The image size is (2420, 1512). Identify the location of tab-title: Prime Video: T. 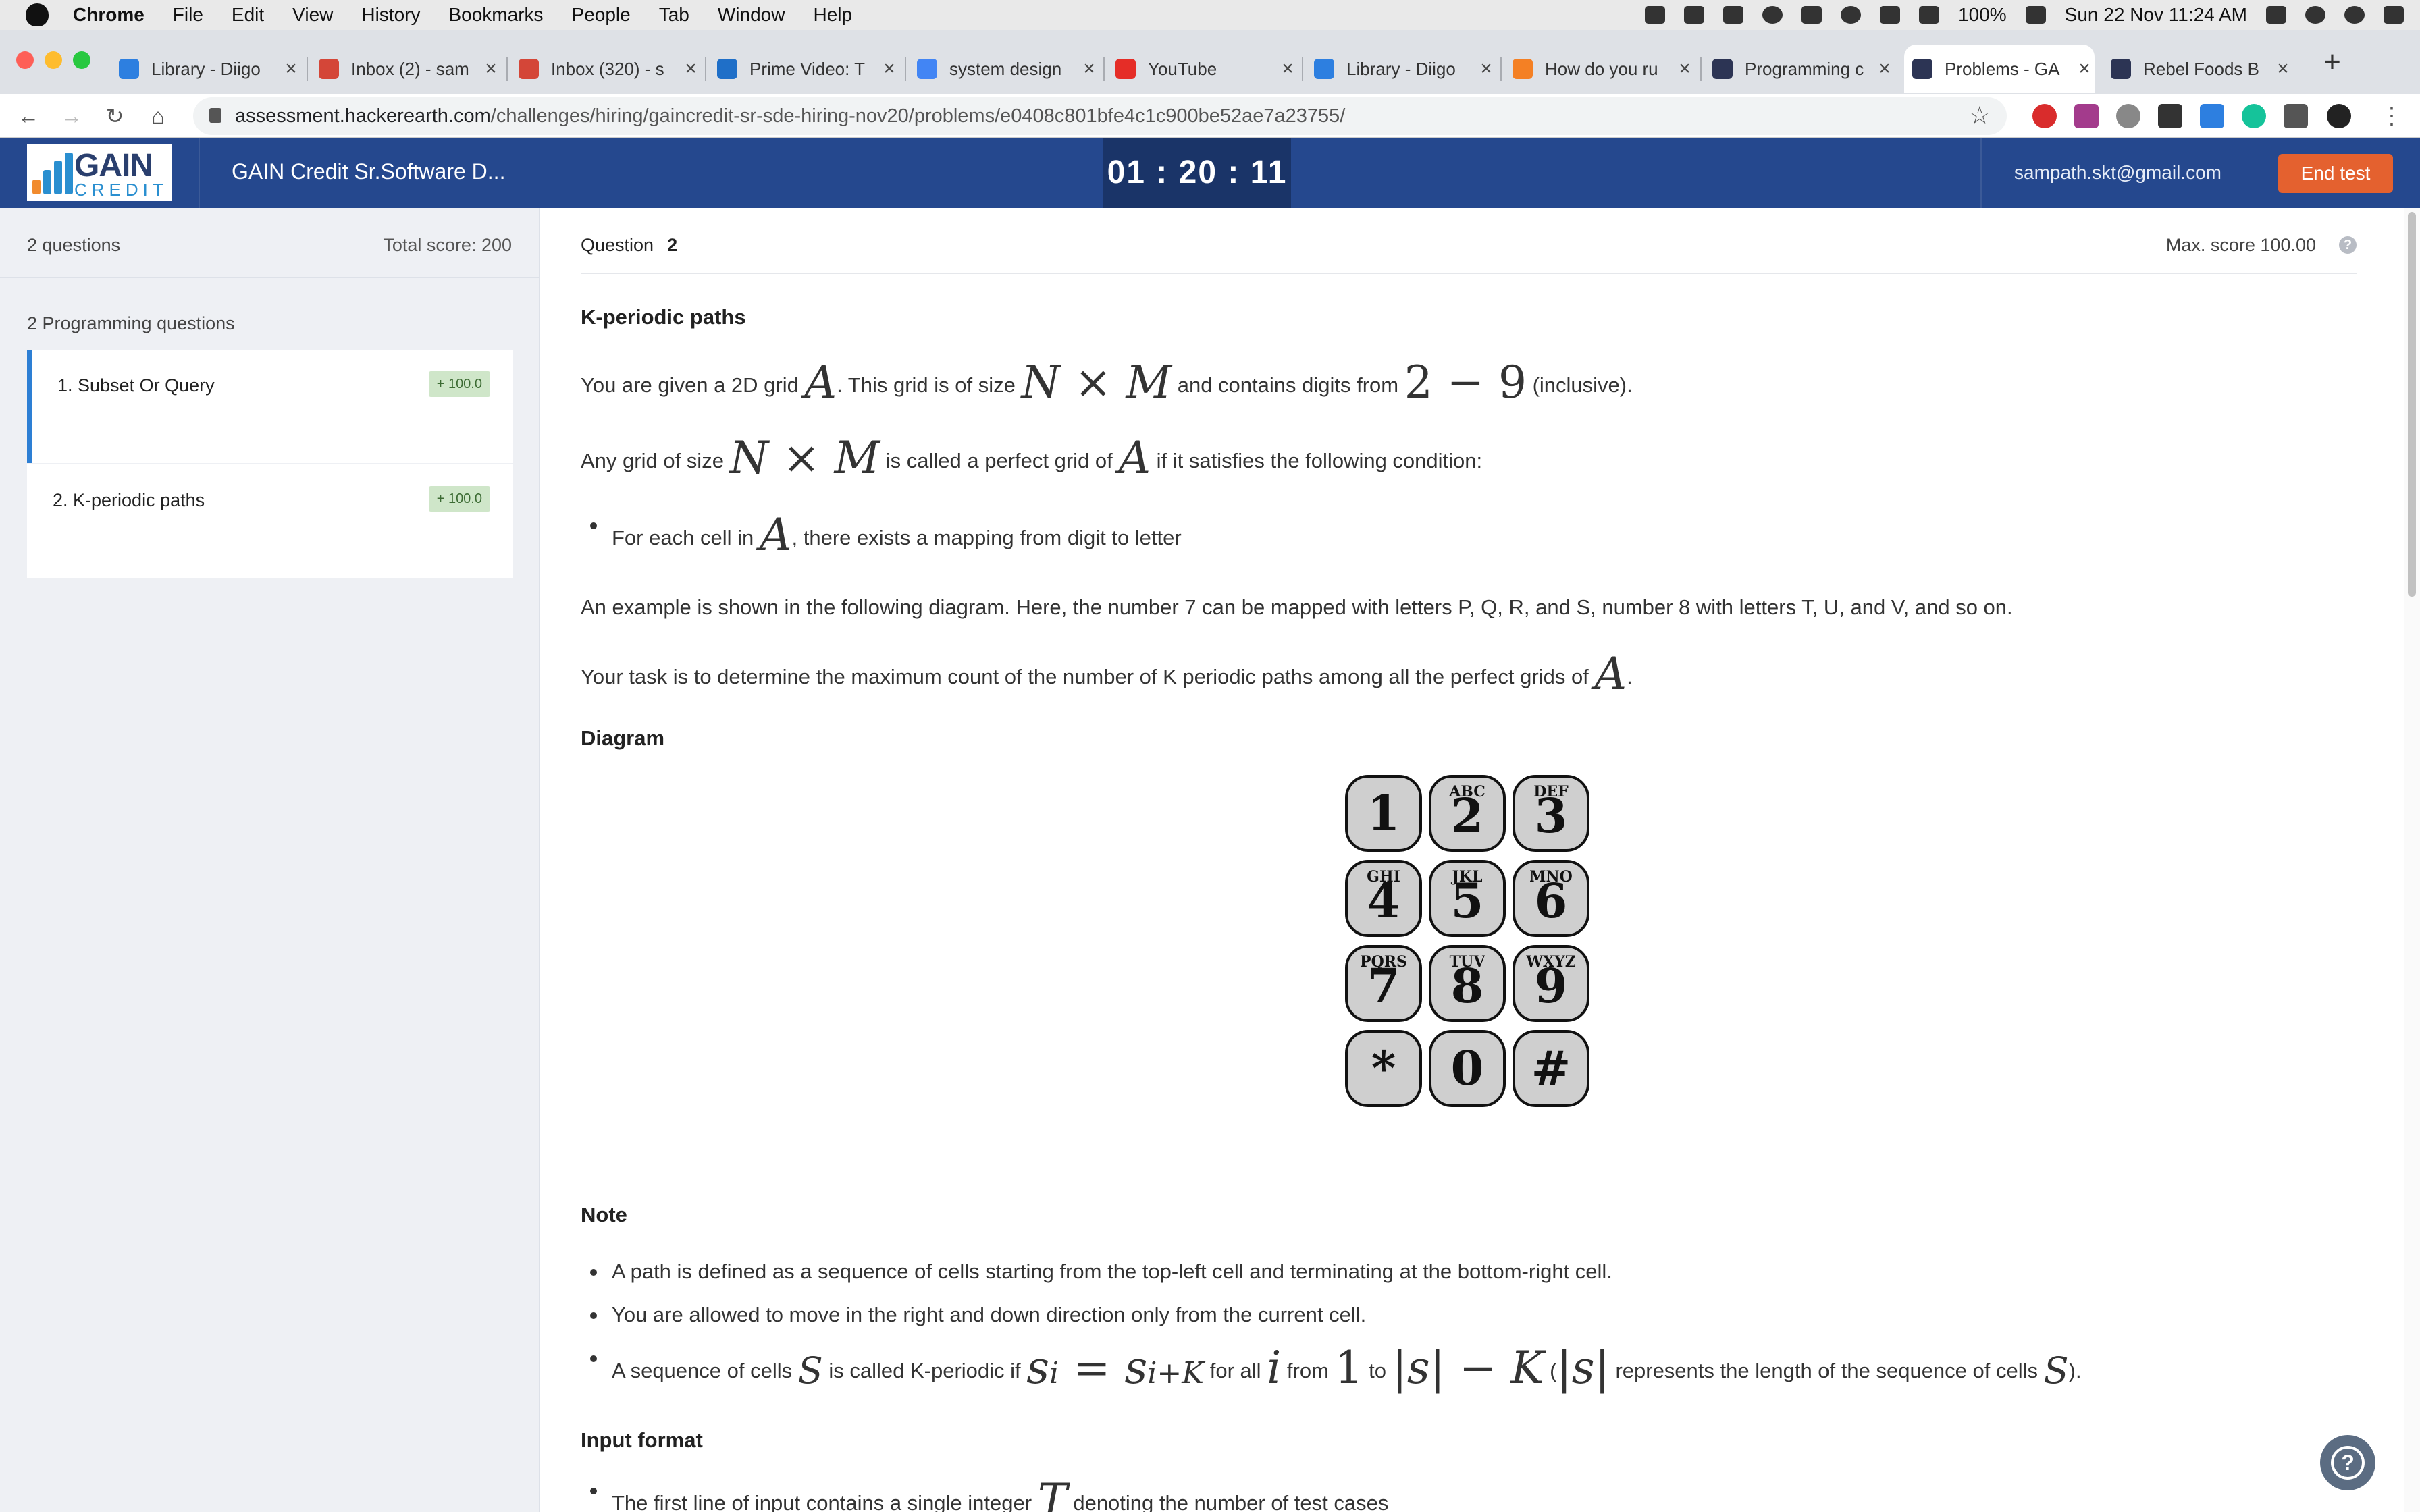
(807, 68).